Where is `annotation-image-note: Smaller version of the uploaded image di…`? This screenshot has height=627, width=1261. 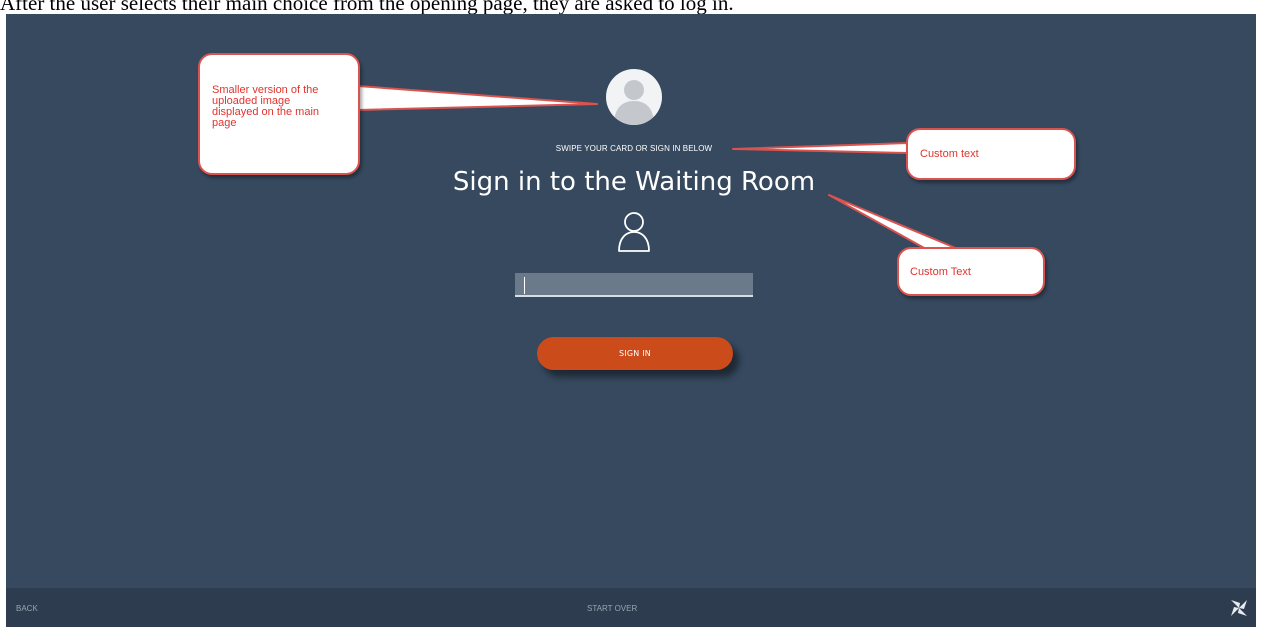
annotation-image-note: Smaller version of the uploaded image di… is located at coordinates (279, 114).